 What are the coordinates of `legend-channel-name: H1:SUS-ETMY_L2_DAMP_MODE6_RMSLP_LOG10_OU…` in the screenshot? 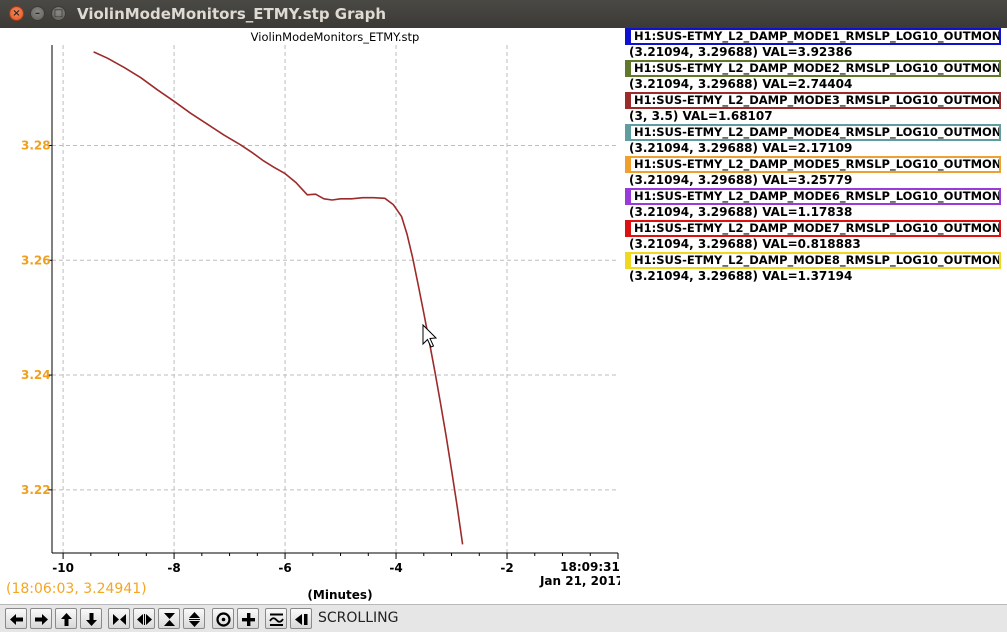 It's located at (813, 196).